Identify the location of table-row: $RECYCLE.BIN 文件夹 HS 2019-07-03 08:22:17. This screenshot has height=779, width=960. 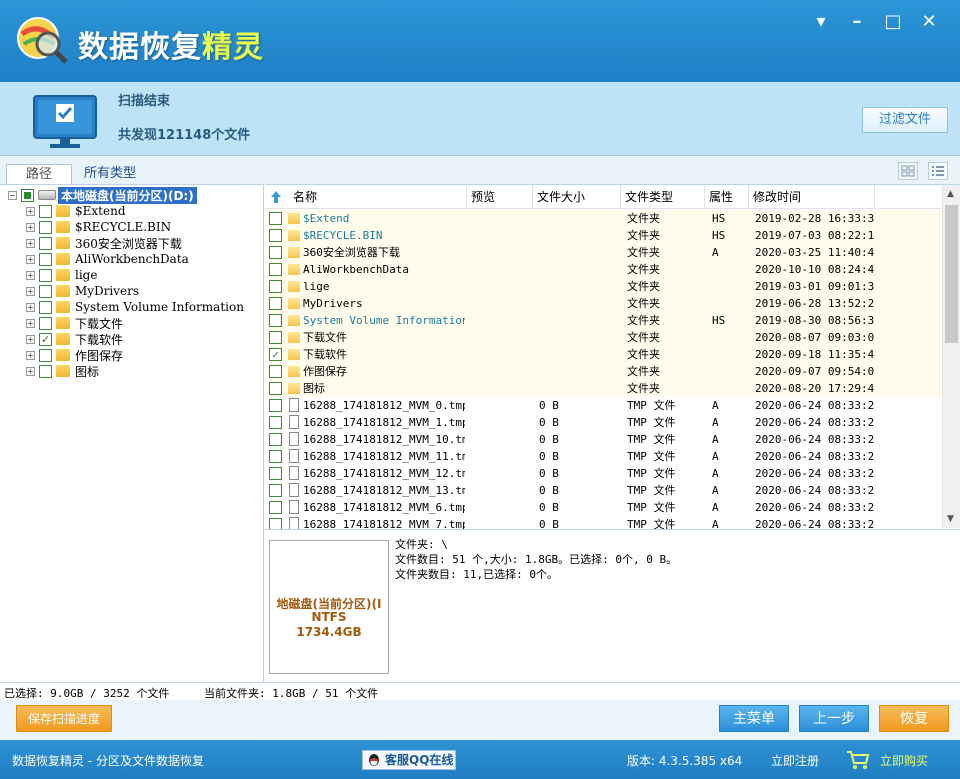
(603, 235).